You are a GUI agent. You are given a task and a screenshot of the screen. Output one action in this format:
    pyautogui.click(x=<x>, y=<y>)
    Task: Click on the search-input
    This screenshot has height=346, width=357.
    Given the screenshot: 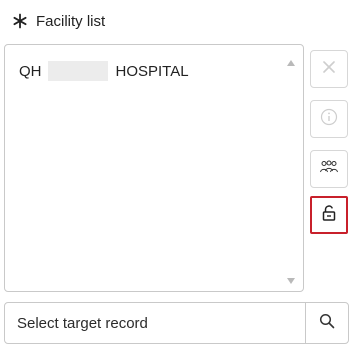 What is the action you would take?
    pyautogui.click(x=155, y=323)
    